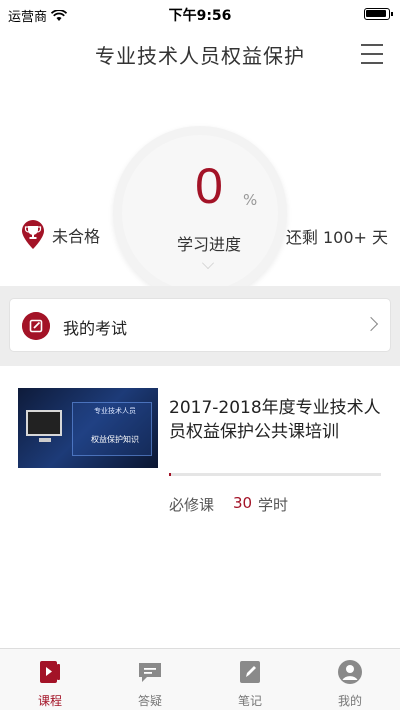  I want to click on clock: 下午9:56, so click(200, 16).